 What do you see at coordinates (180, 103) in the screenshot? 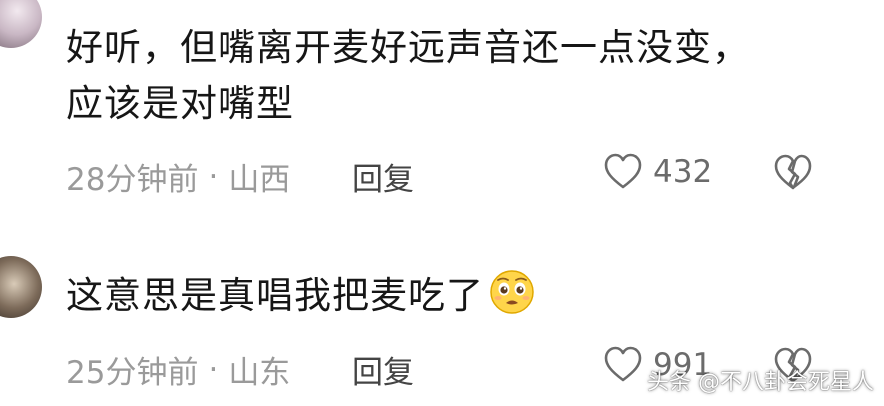
I see `comment-line: 应该是对嘴型` at bounding box center [180, 103].